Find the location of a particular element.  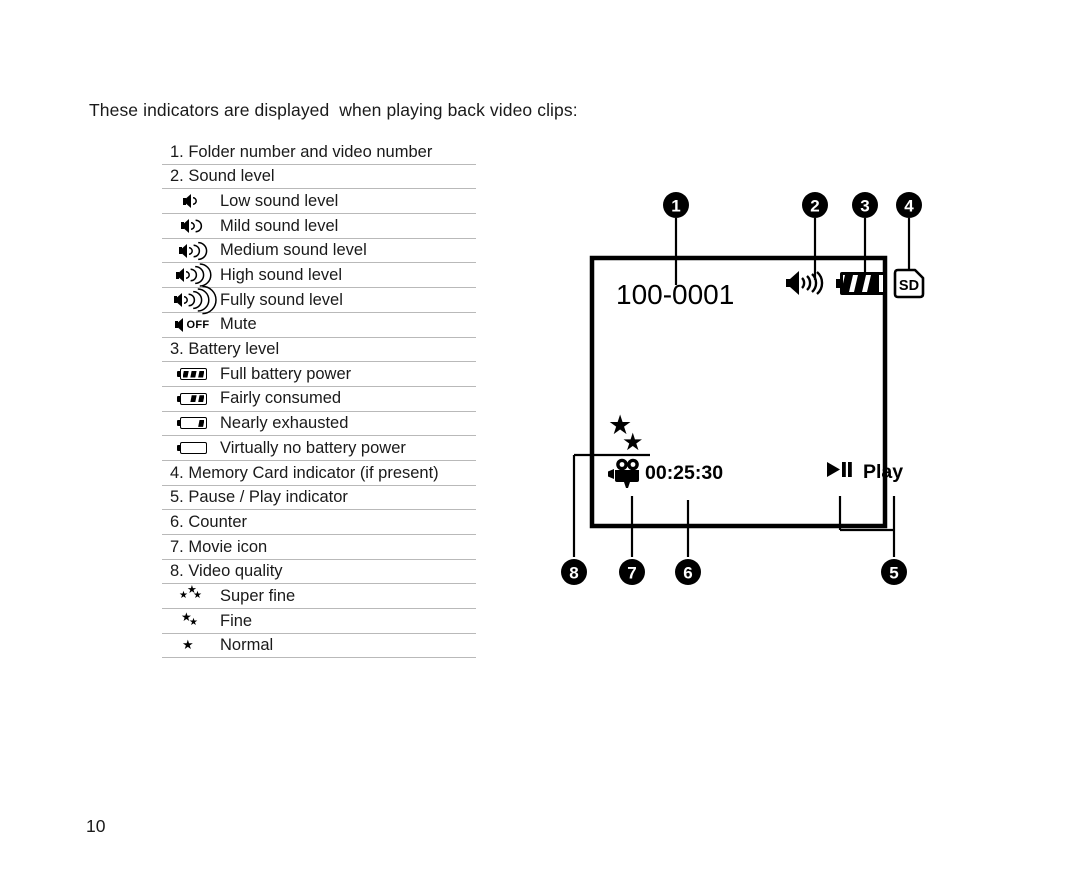

screen-battery-icon is located at coordinates (861, 283).